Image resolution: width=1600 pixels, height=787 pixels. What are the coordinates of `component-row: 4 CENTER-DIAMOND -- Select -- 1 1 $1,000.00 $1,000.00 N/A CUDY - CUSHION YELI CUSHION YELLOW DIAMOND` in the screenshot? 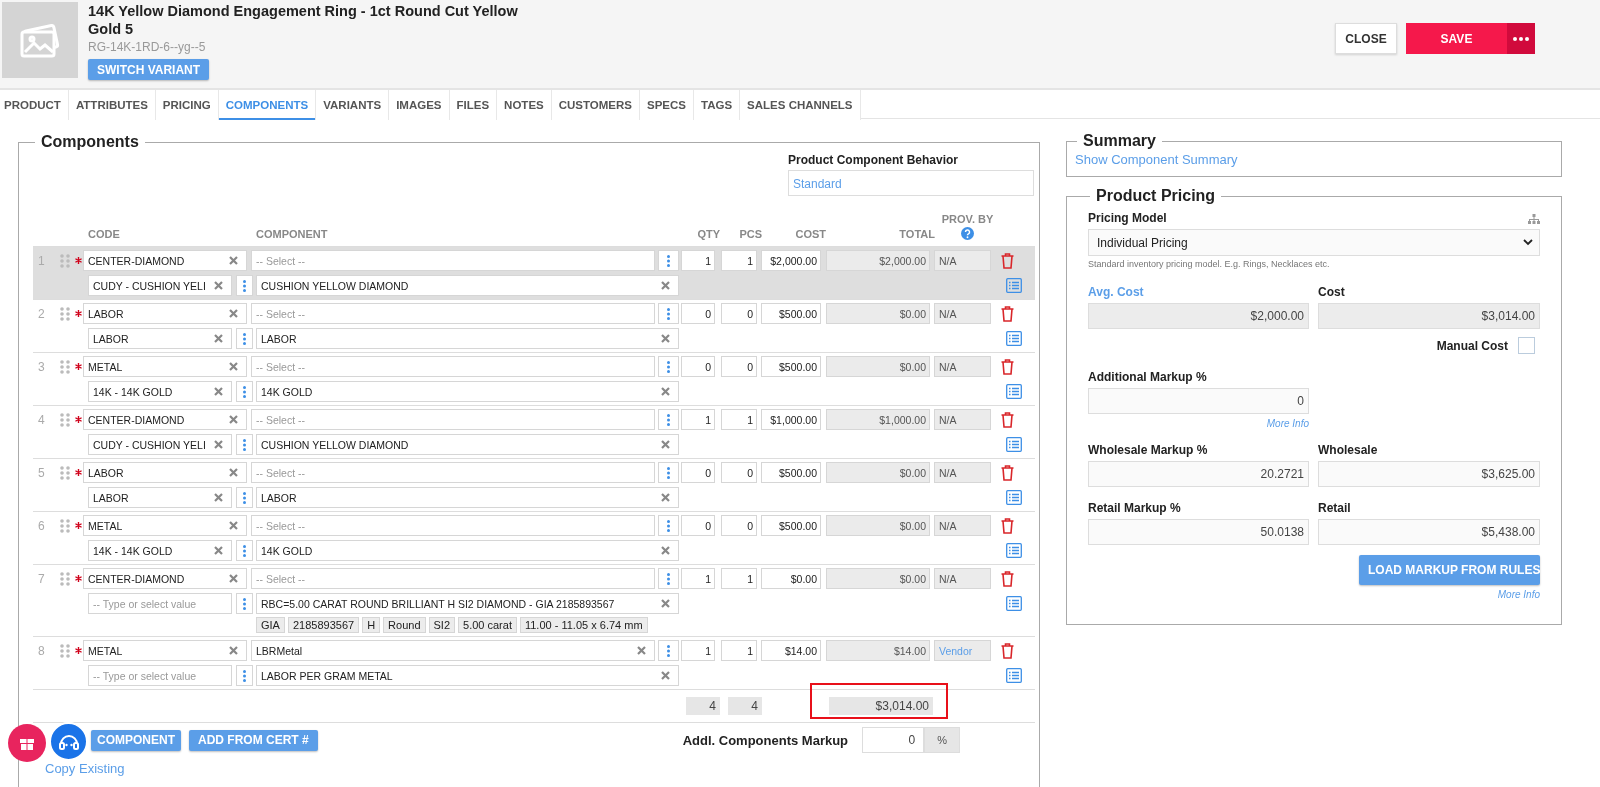 It's located at (534, 431).